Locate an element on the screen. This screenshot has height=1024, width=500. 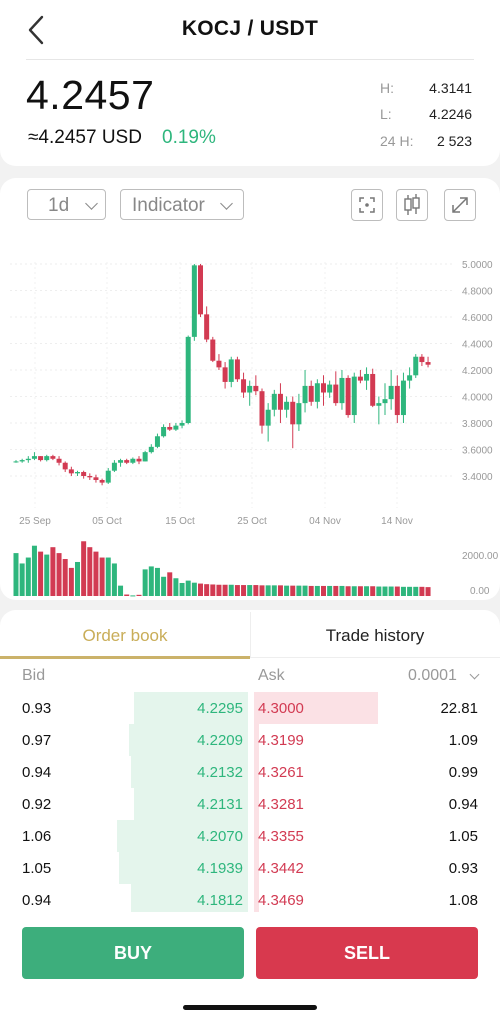
price-tick-label: 4.2000 is located at coordinates (477, 371).